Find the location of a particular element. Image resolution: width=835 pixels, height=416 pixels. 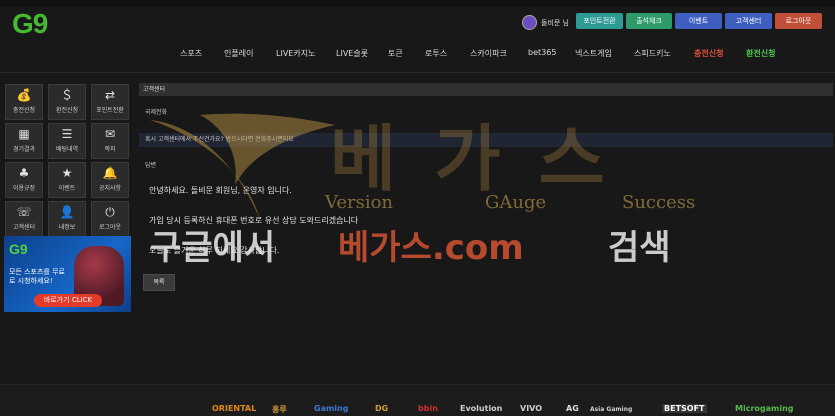

sidebar-item-label: 이벤트 is located at coordinates (67, 188).